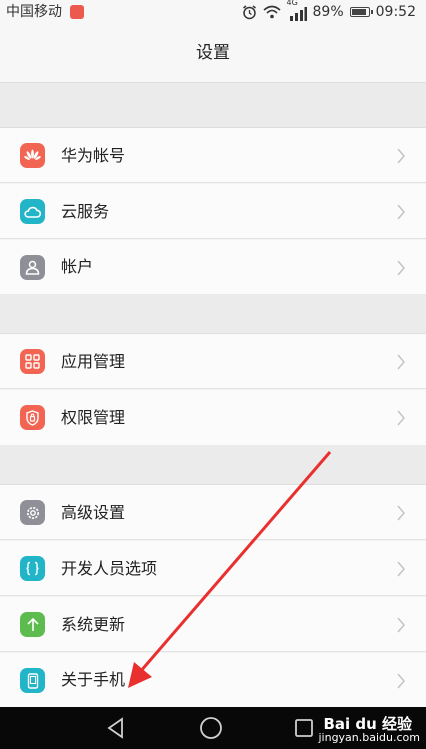  I want to click on battery-percent: 89%, so click(328, 12).